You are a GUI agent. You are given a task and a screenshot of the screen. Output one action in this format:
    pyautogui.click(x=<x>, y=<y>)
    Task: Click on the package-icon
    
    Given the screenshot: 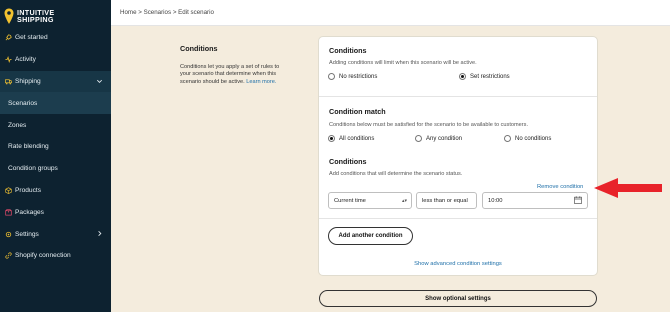 What is the action you would take?
    pyautogui.click(x=8, y=212)
    